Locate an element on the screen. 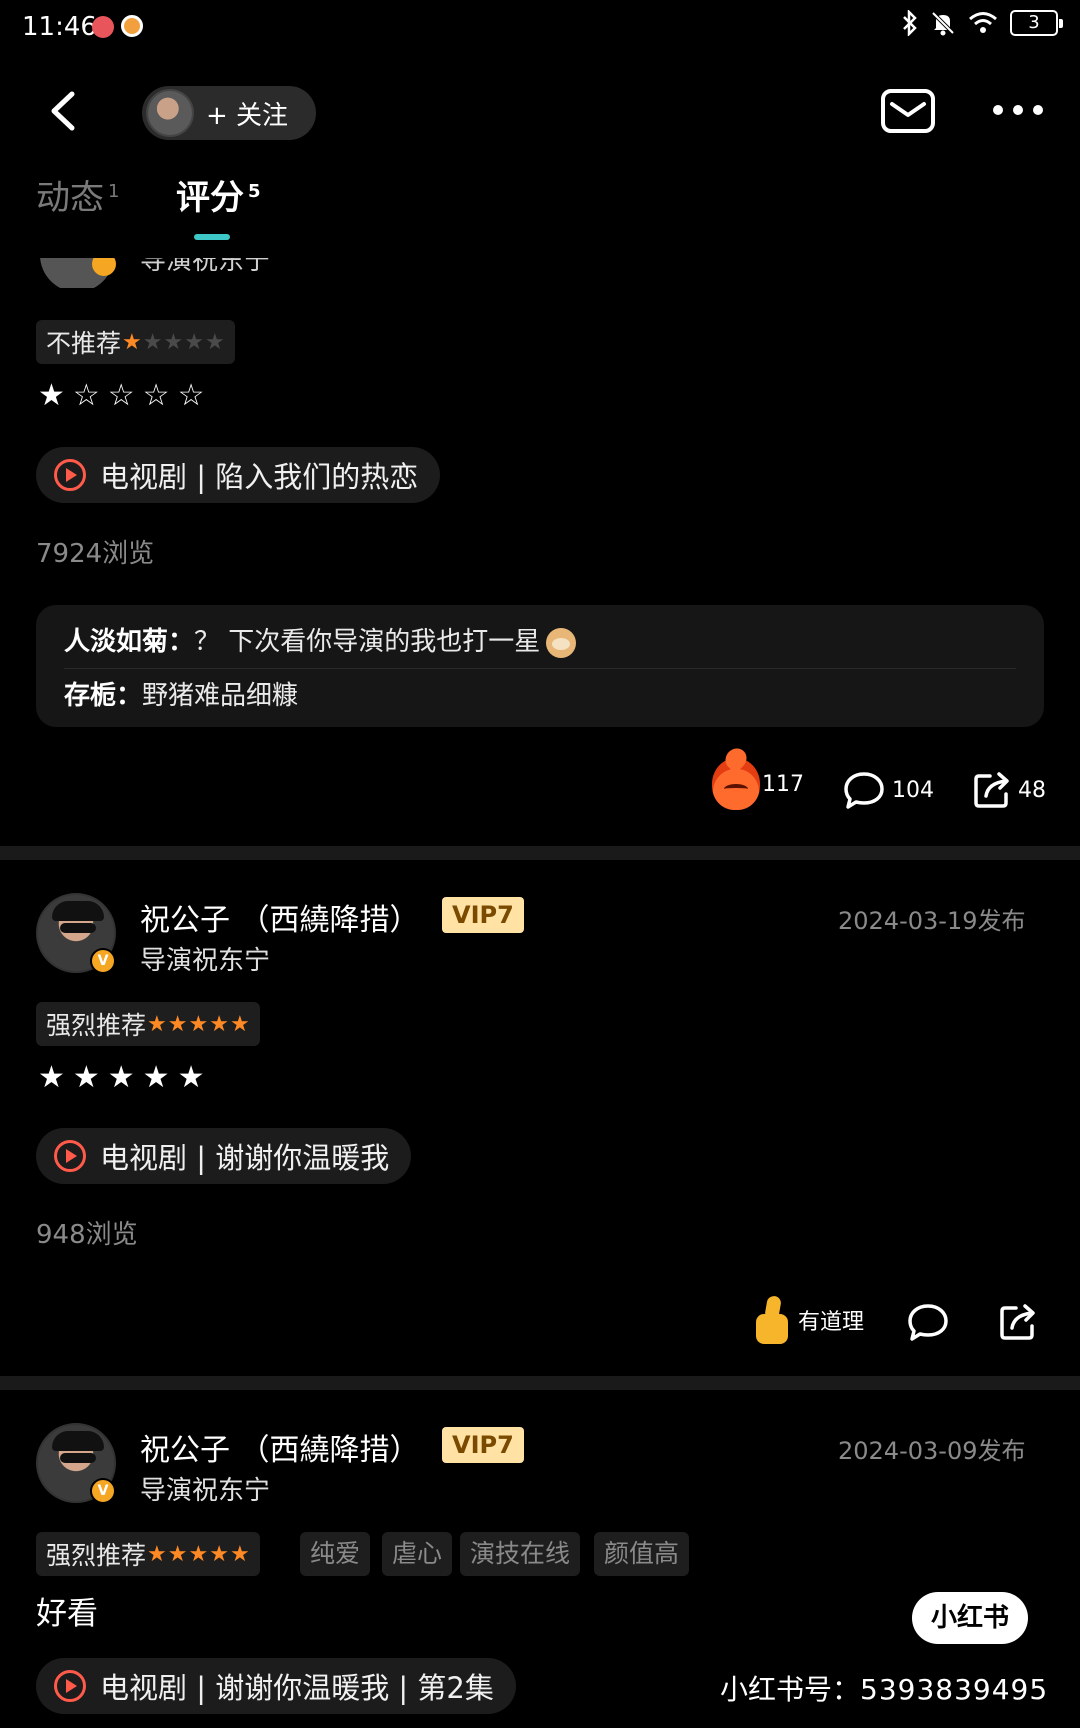 The height and width of the screenshot is (1728, 1080). tag-chip: 颜值高 is located at coordinates (642, 1554).